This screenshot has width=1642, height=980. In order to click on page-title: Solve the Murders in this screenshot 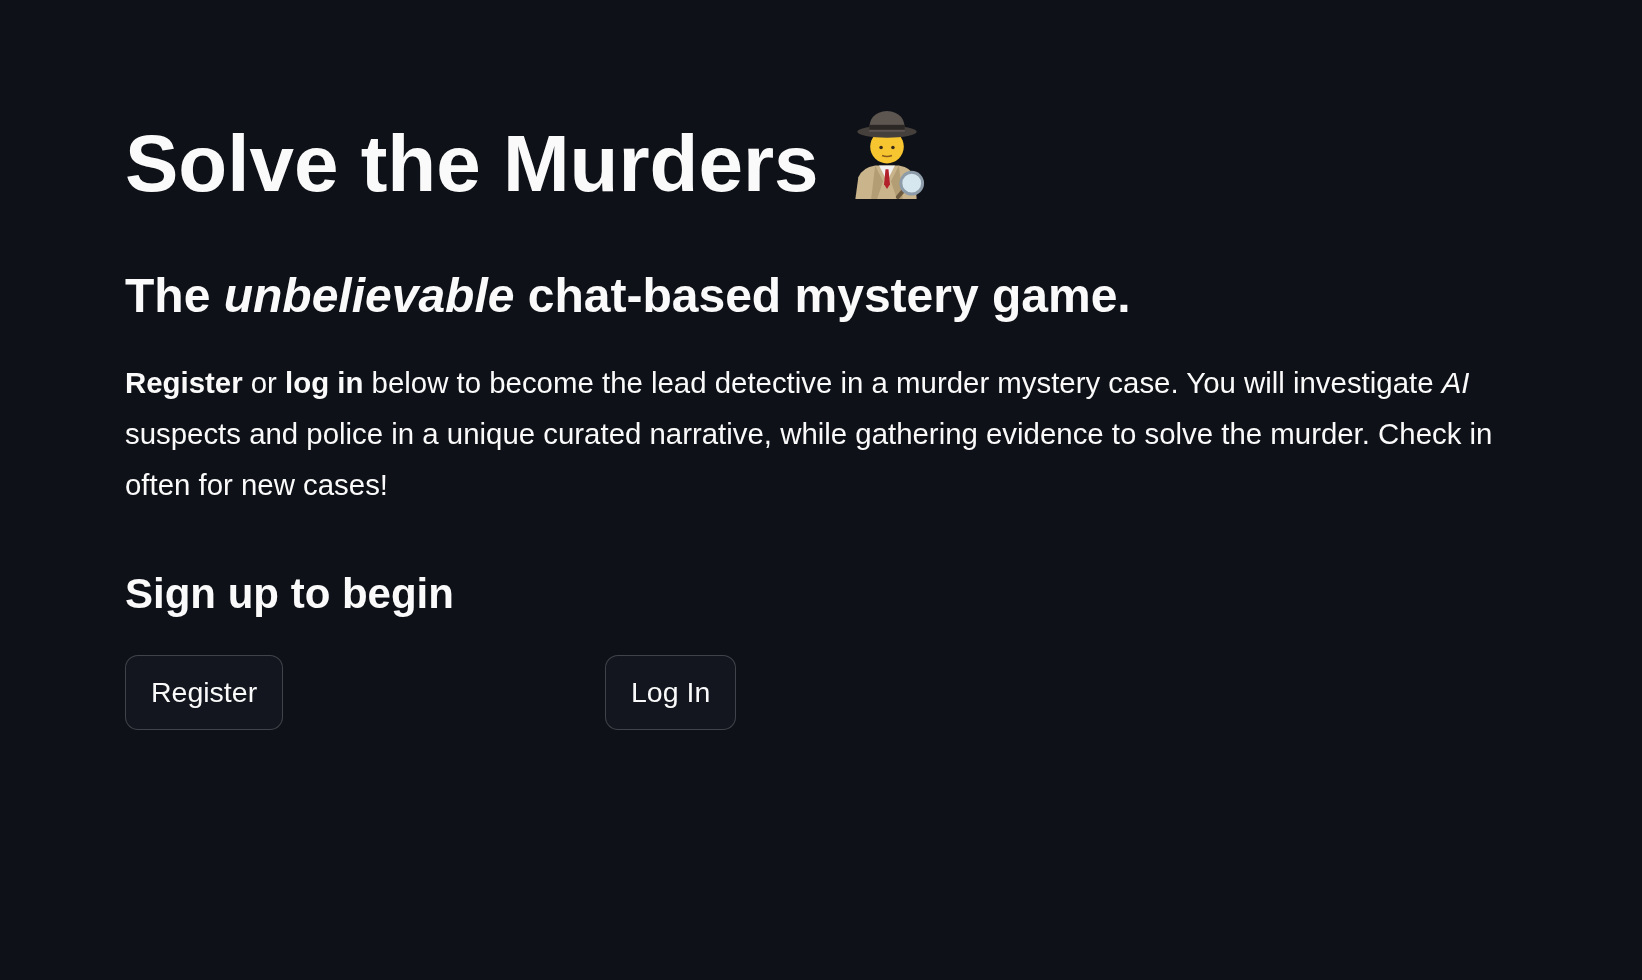, I will do `click(472, 164)`.